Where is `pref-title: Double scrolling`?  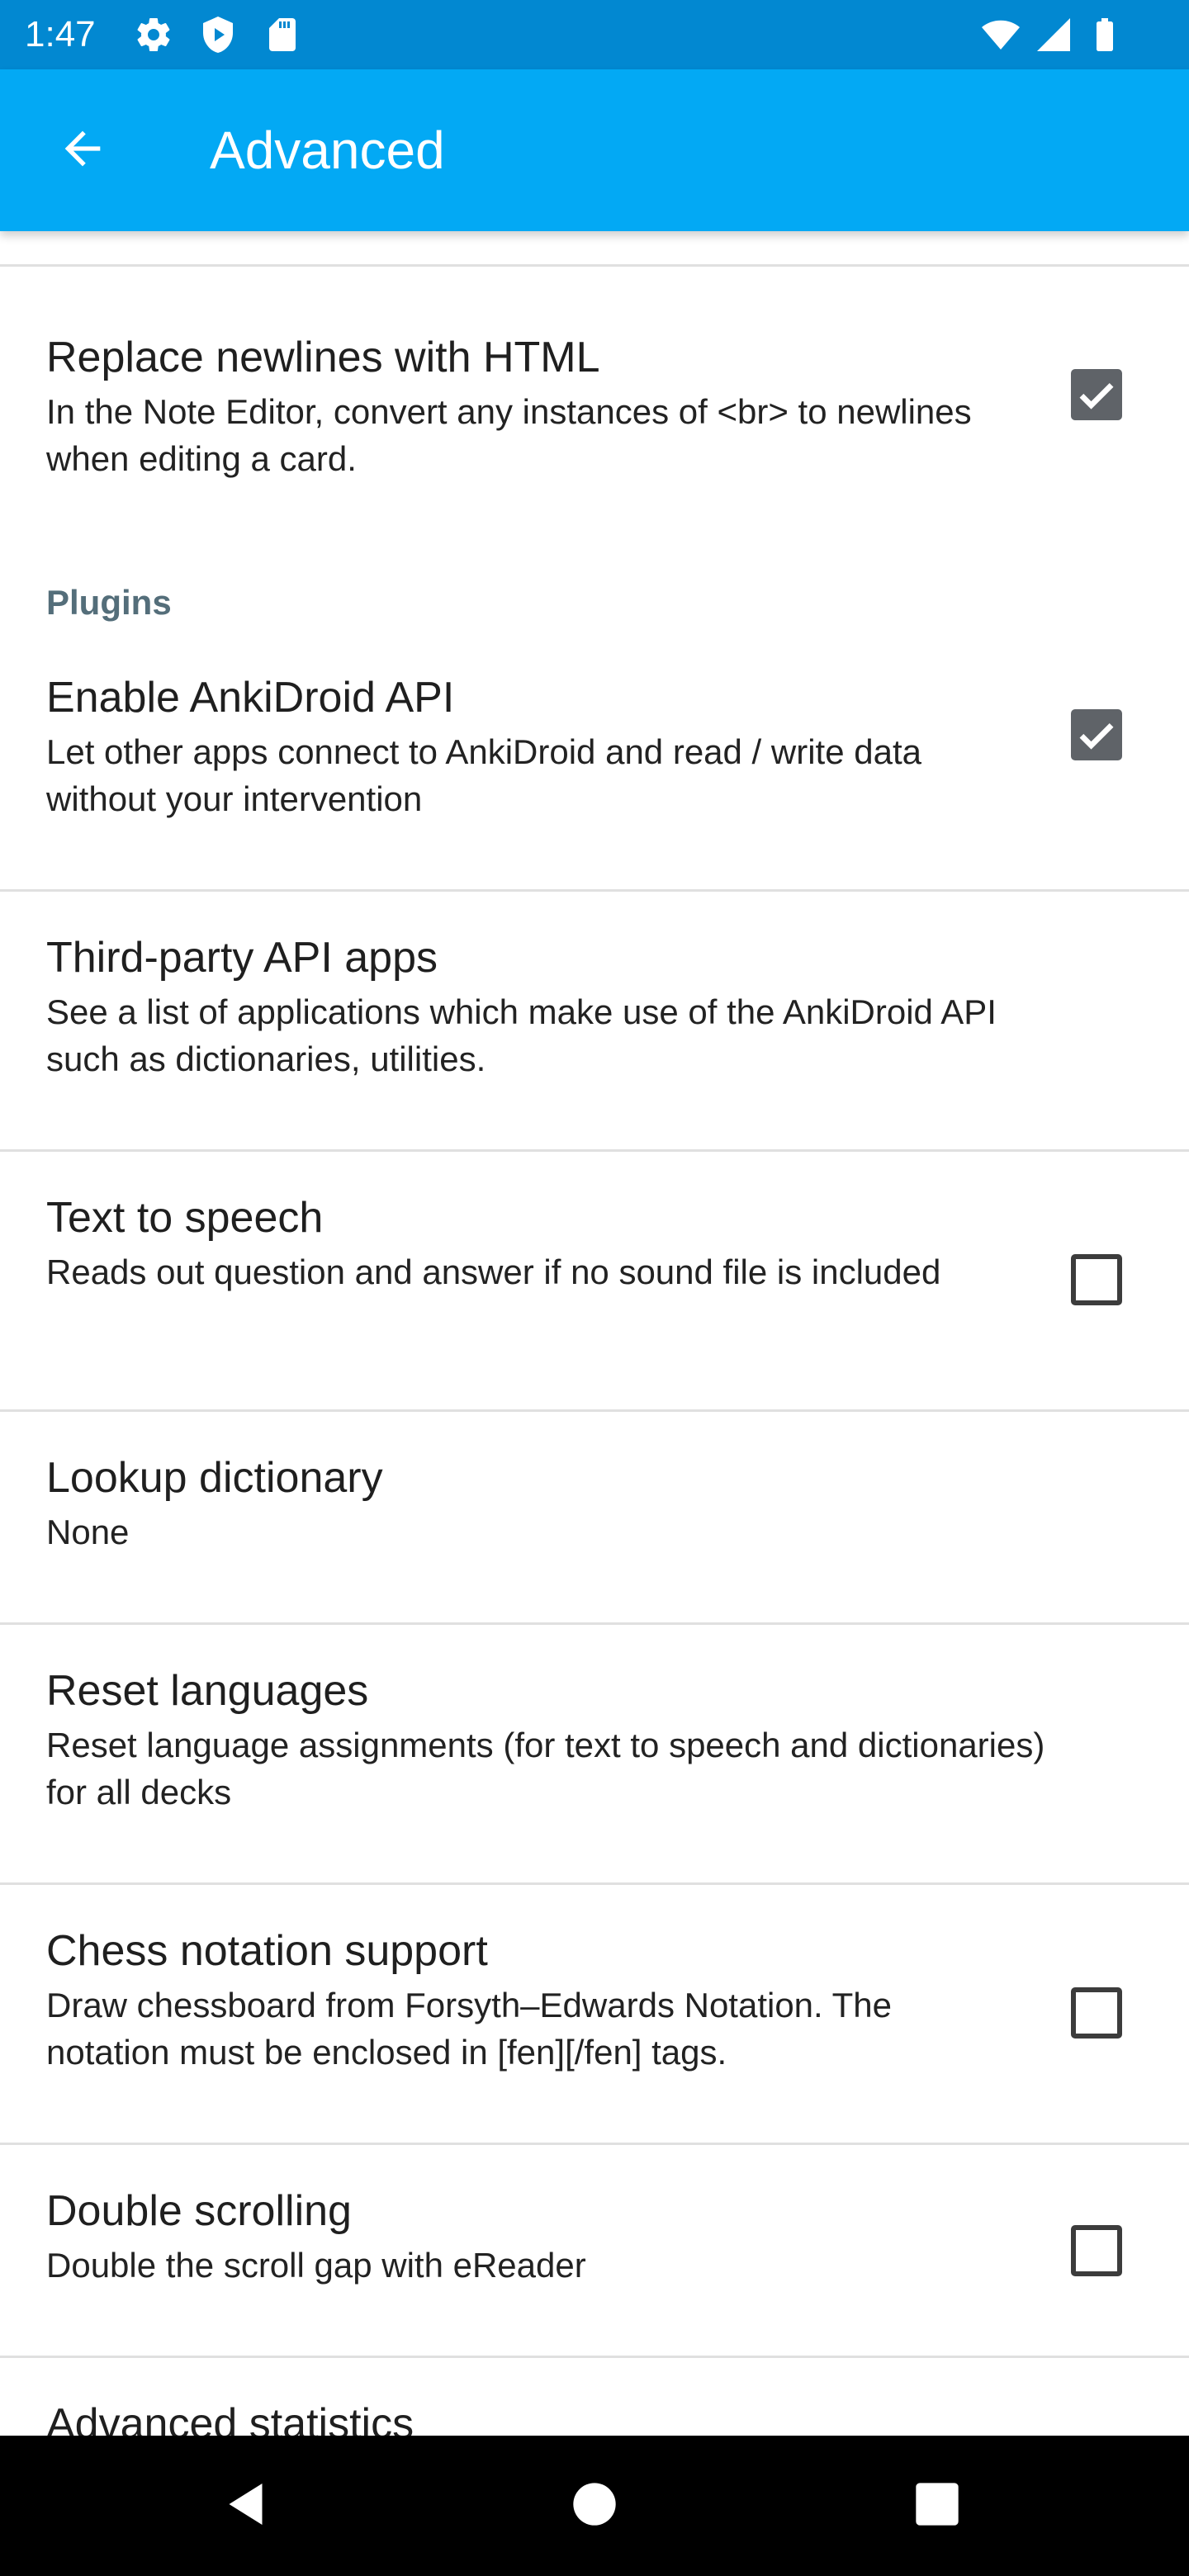
pref-title: Double scrolling is located at coordinates (199, 2211).